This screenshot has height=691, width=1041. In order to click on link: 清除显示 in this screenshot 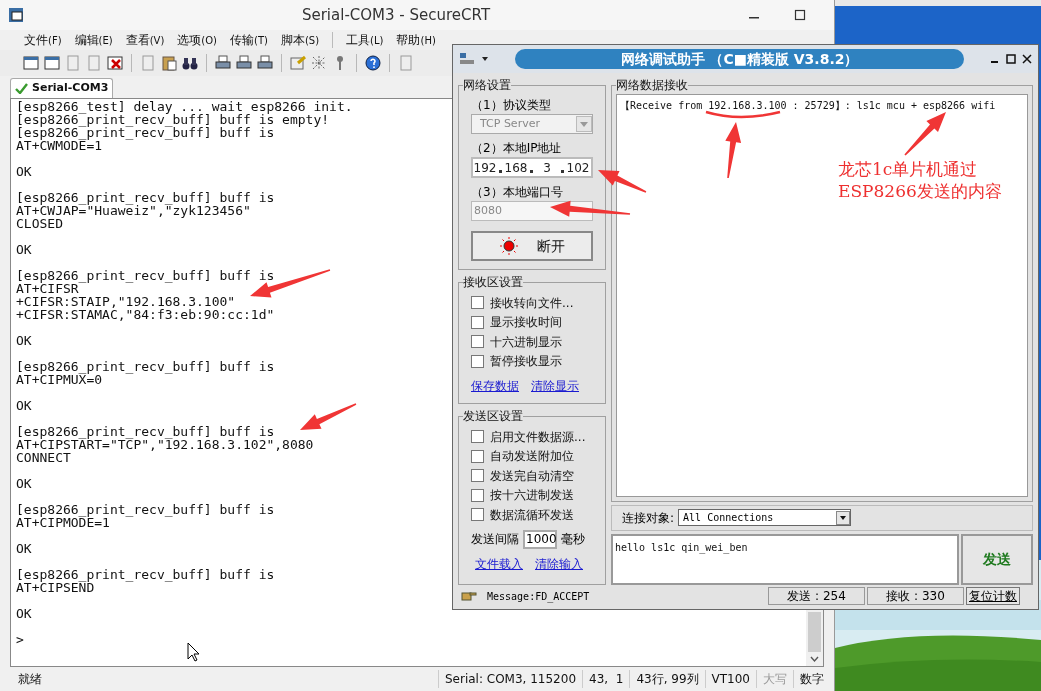, I will do `click(555, 385)`.